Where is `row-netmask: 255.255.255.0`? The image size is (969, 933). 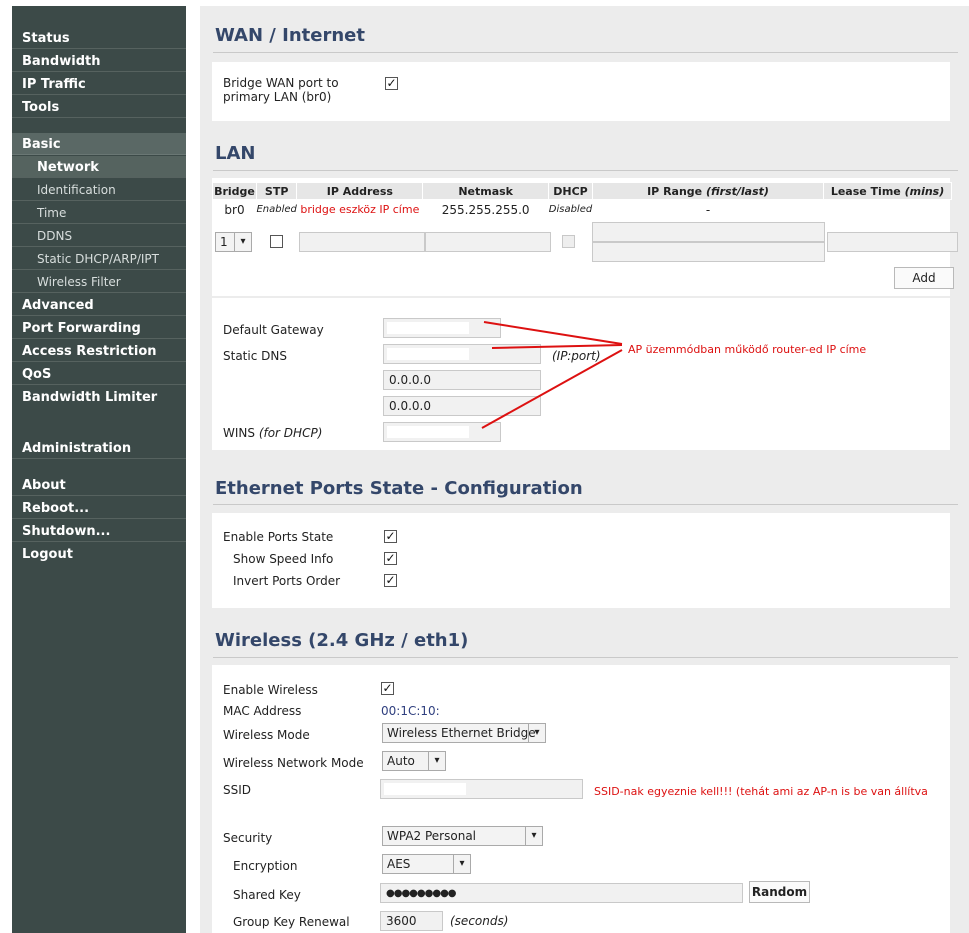 row-netmask: 255.255.255.0 is located at coordinates (485, 209).